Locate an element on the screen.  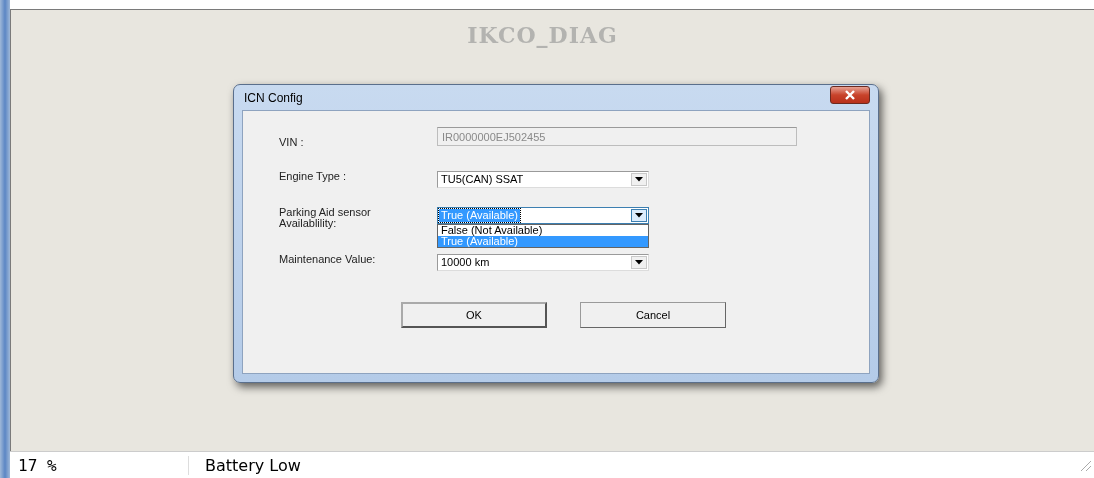
field-label: VIN : is located at coordinates (292, 141).